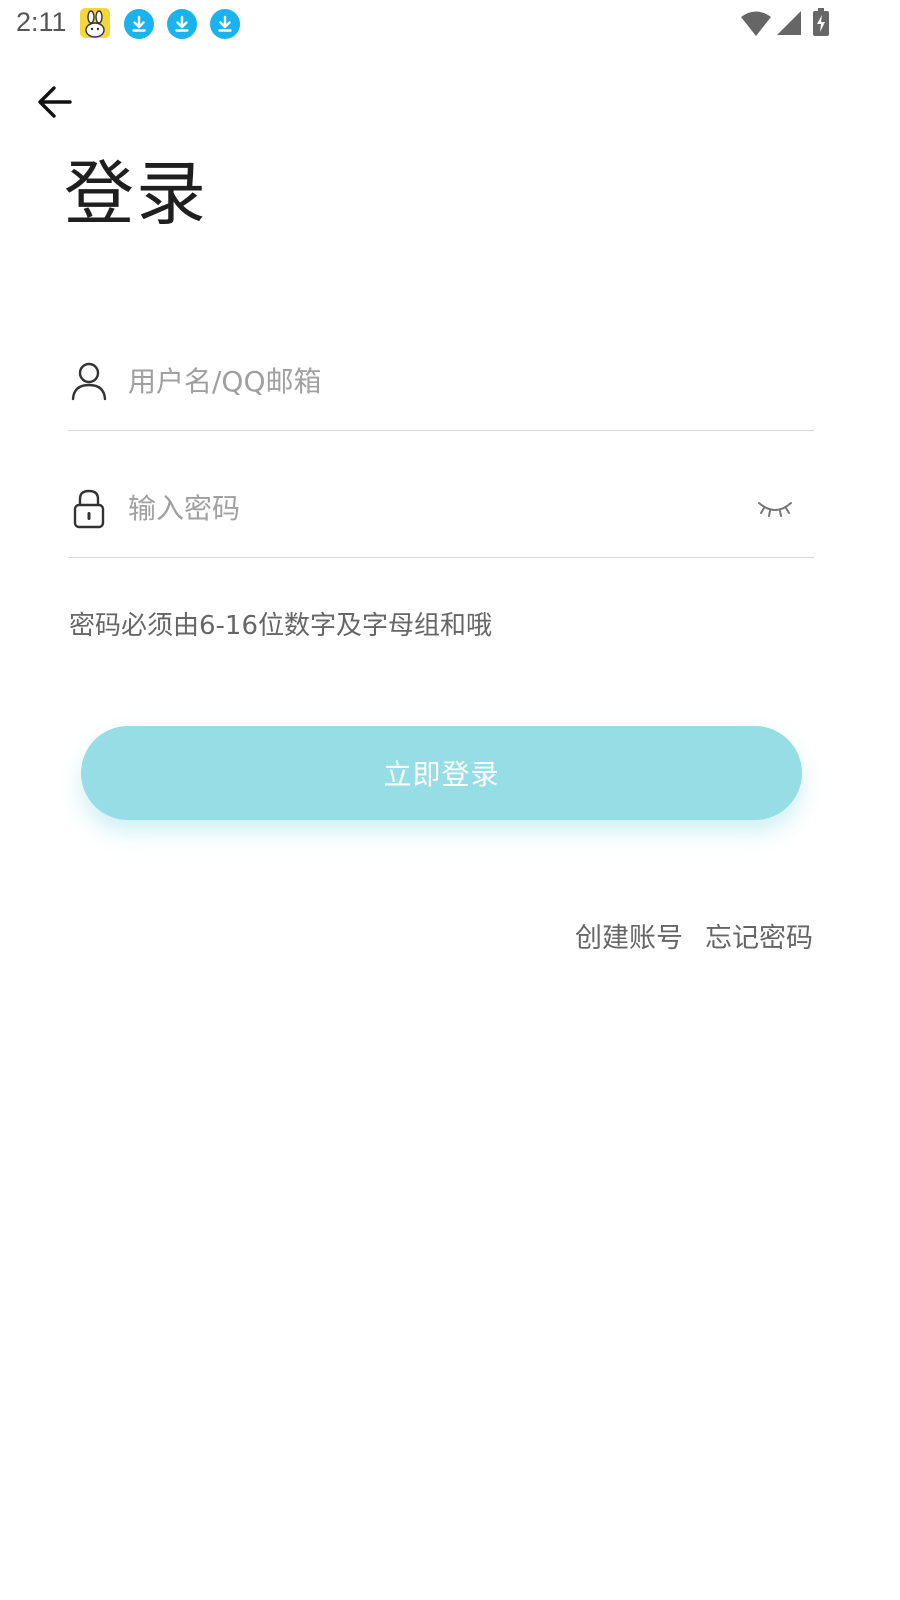 This screenshot has width=900, height=1600. I want to click on password-input, so click(428, 508).